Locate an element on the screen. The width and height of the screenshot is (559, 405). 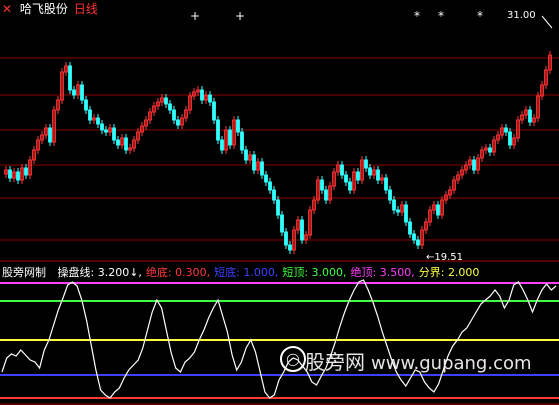
stock-name: 哈飞股份 is located at coordinates (43, 9).